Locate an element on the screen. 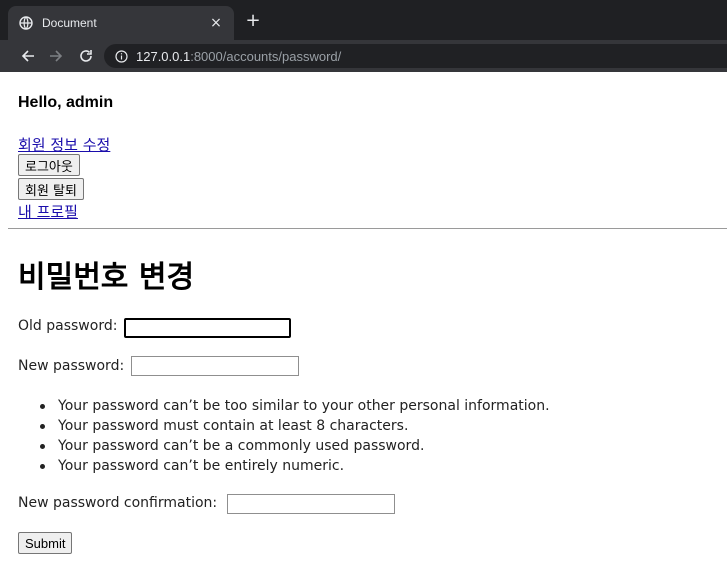 The height and width of the screenshot is (576, 727). new-password-field is located at coordinates (215, 366).